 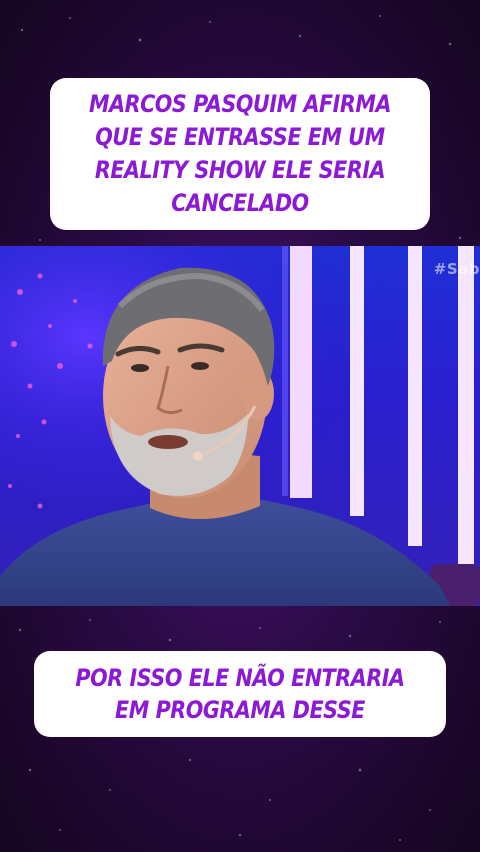 I want to click on channel-watermark: #Sab, so click(x=456, y=269).